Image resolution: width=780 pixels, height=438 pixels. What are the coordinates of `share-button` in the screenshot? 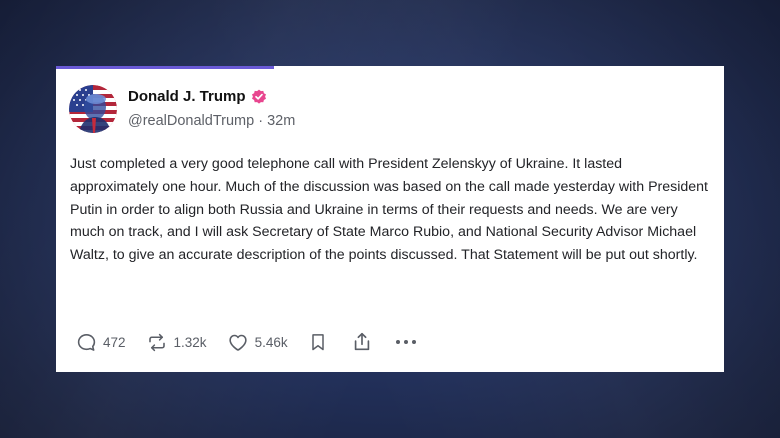 It's located at (362, 342).